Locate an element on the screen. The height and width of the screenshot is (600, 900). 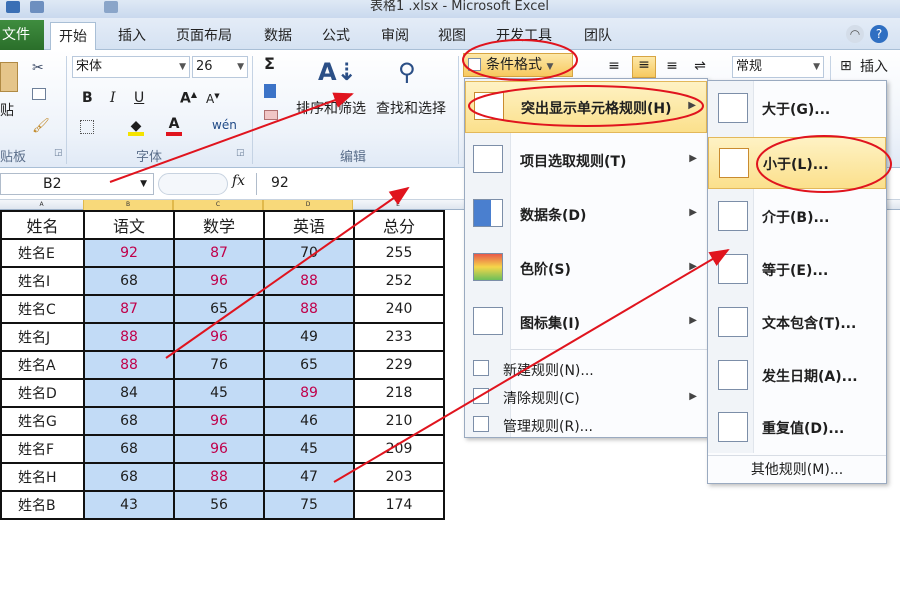
table-cell: 姓名F is located at coordinates (42, 449).